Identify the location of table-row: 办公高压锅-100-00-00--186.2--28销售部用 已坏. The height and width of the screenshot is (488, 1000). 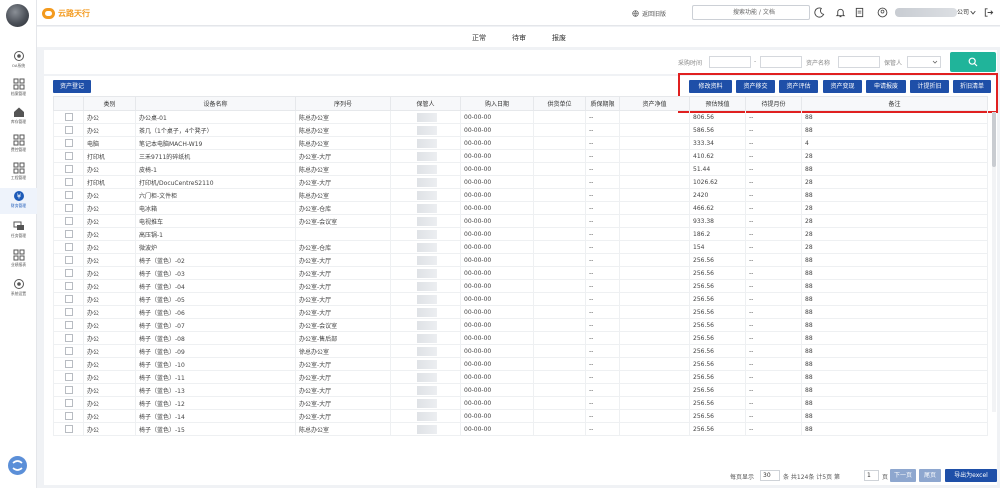
(520, 234).